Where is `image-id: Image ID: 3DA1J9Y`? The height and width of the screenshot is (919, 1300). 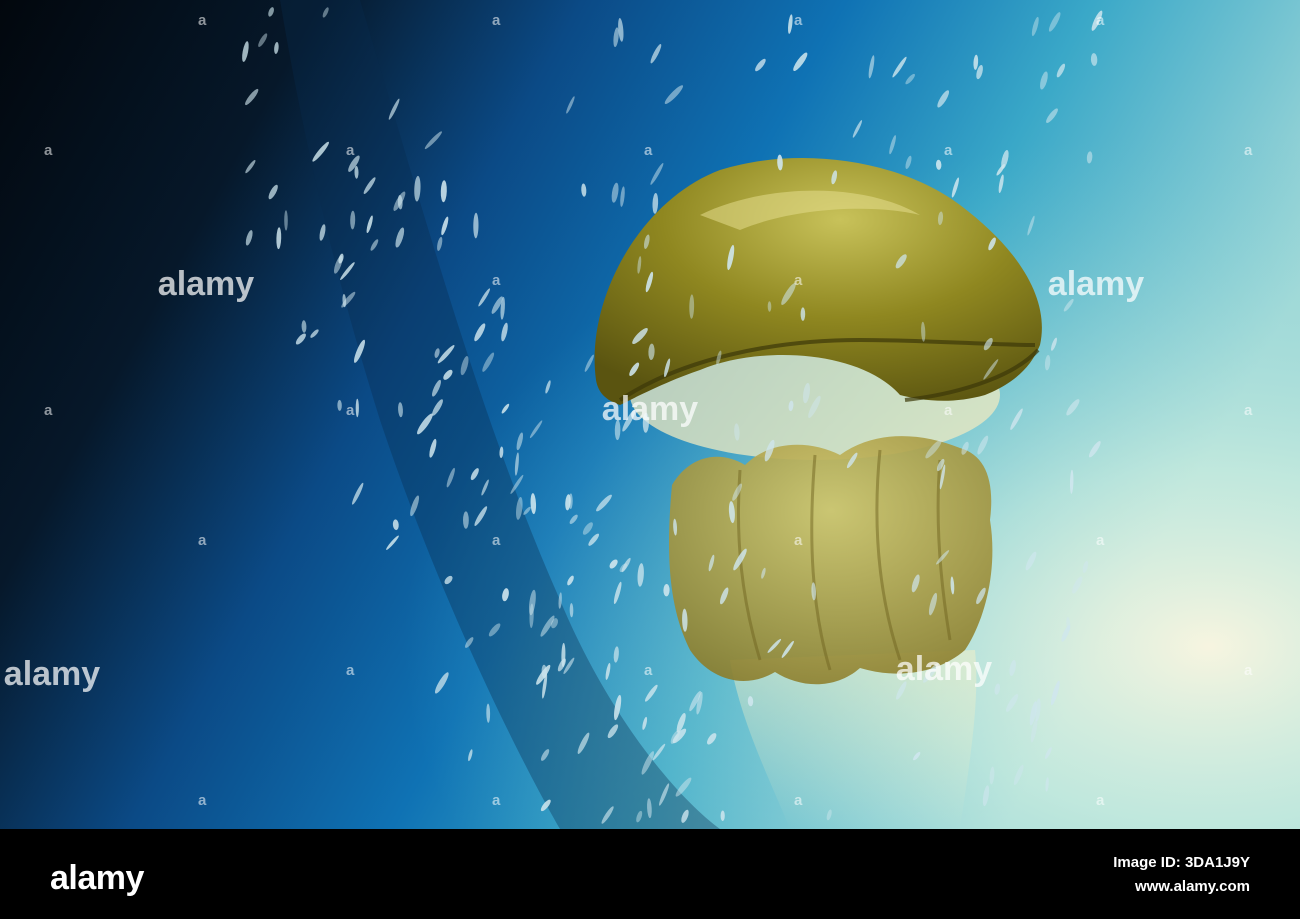
image-id: Image ID: 3DA1J9Y is located at coordinates (1181, 862).